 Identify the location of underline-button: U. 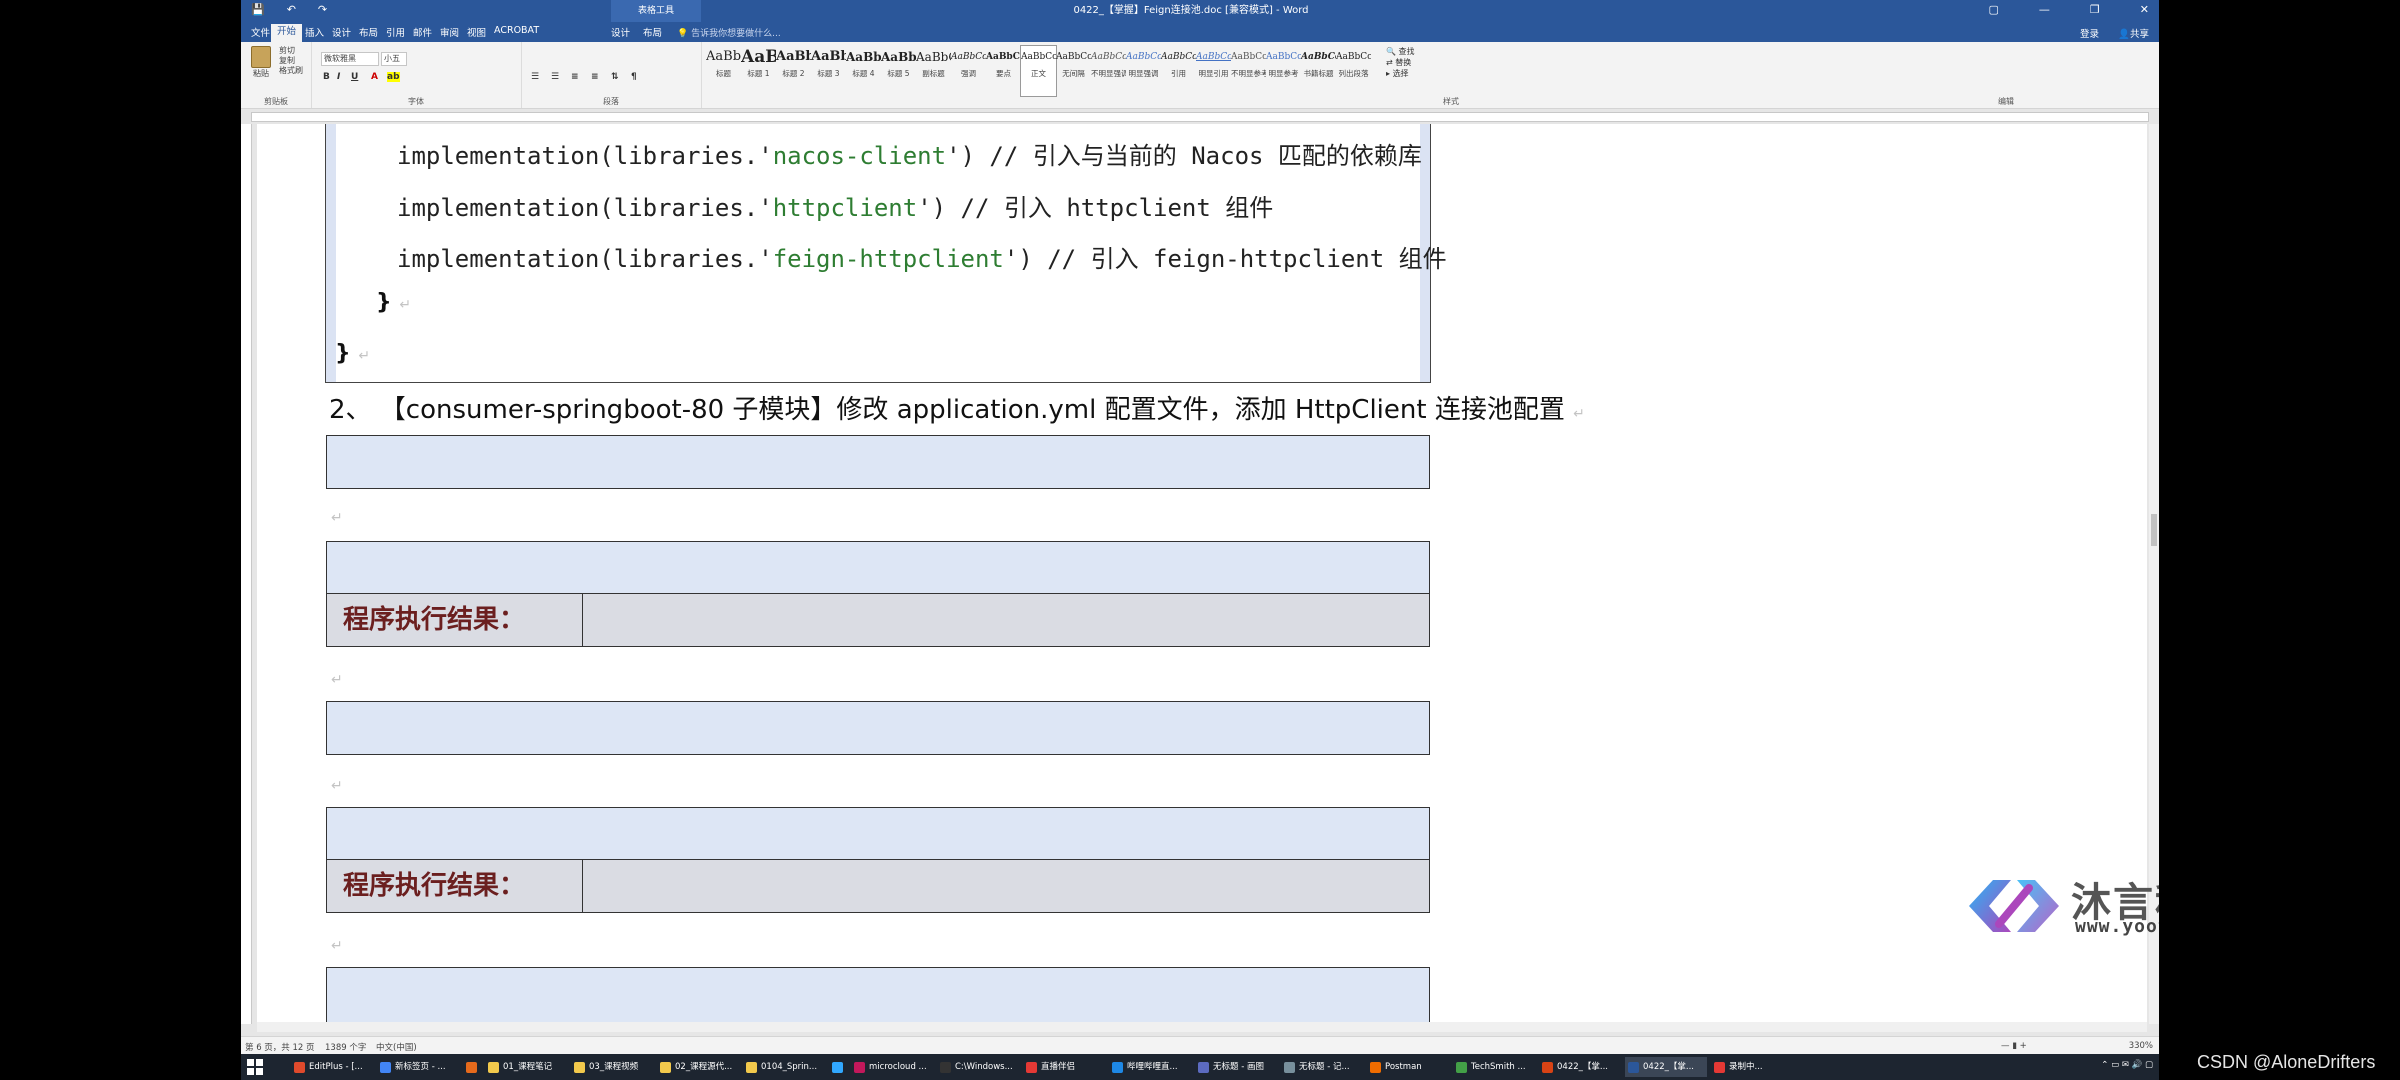
(354, 77).